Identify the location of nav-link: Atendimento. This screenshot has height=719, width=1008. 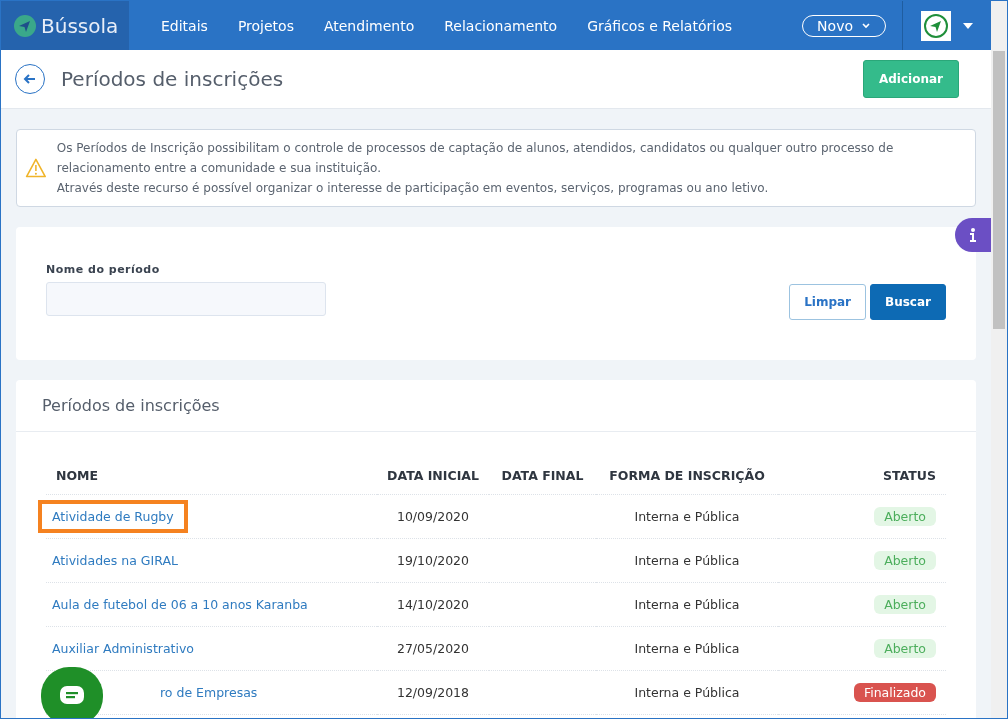
(369, 25).